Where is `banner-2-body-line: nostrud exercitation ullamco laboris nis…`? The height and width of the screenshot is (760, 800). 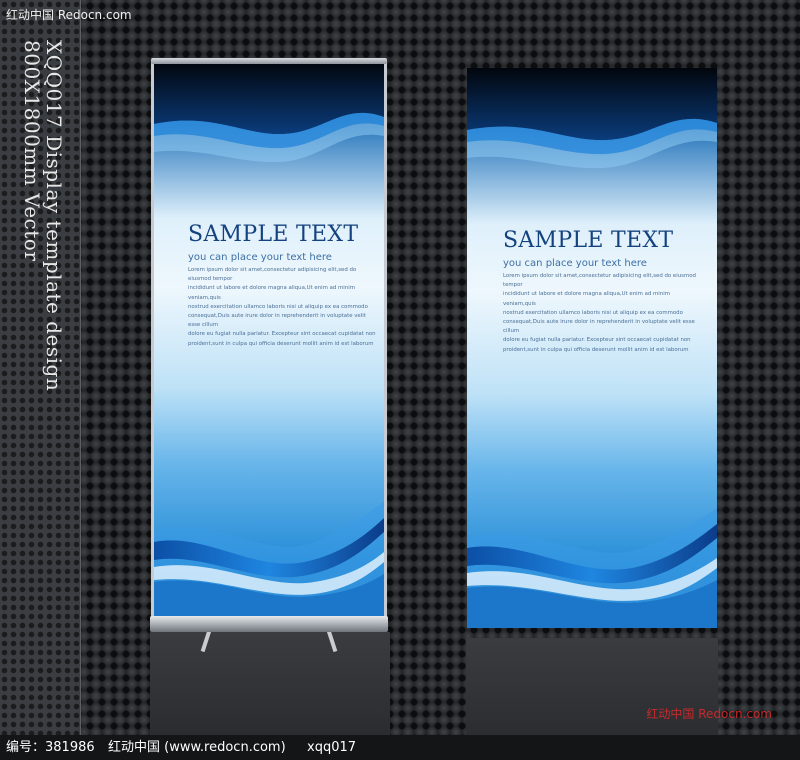 banner-2-body-line: nostrud exercitation ullamco laboris nis… is located at coordinates (593, 312).